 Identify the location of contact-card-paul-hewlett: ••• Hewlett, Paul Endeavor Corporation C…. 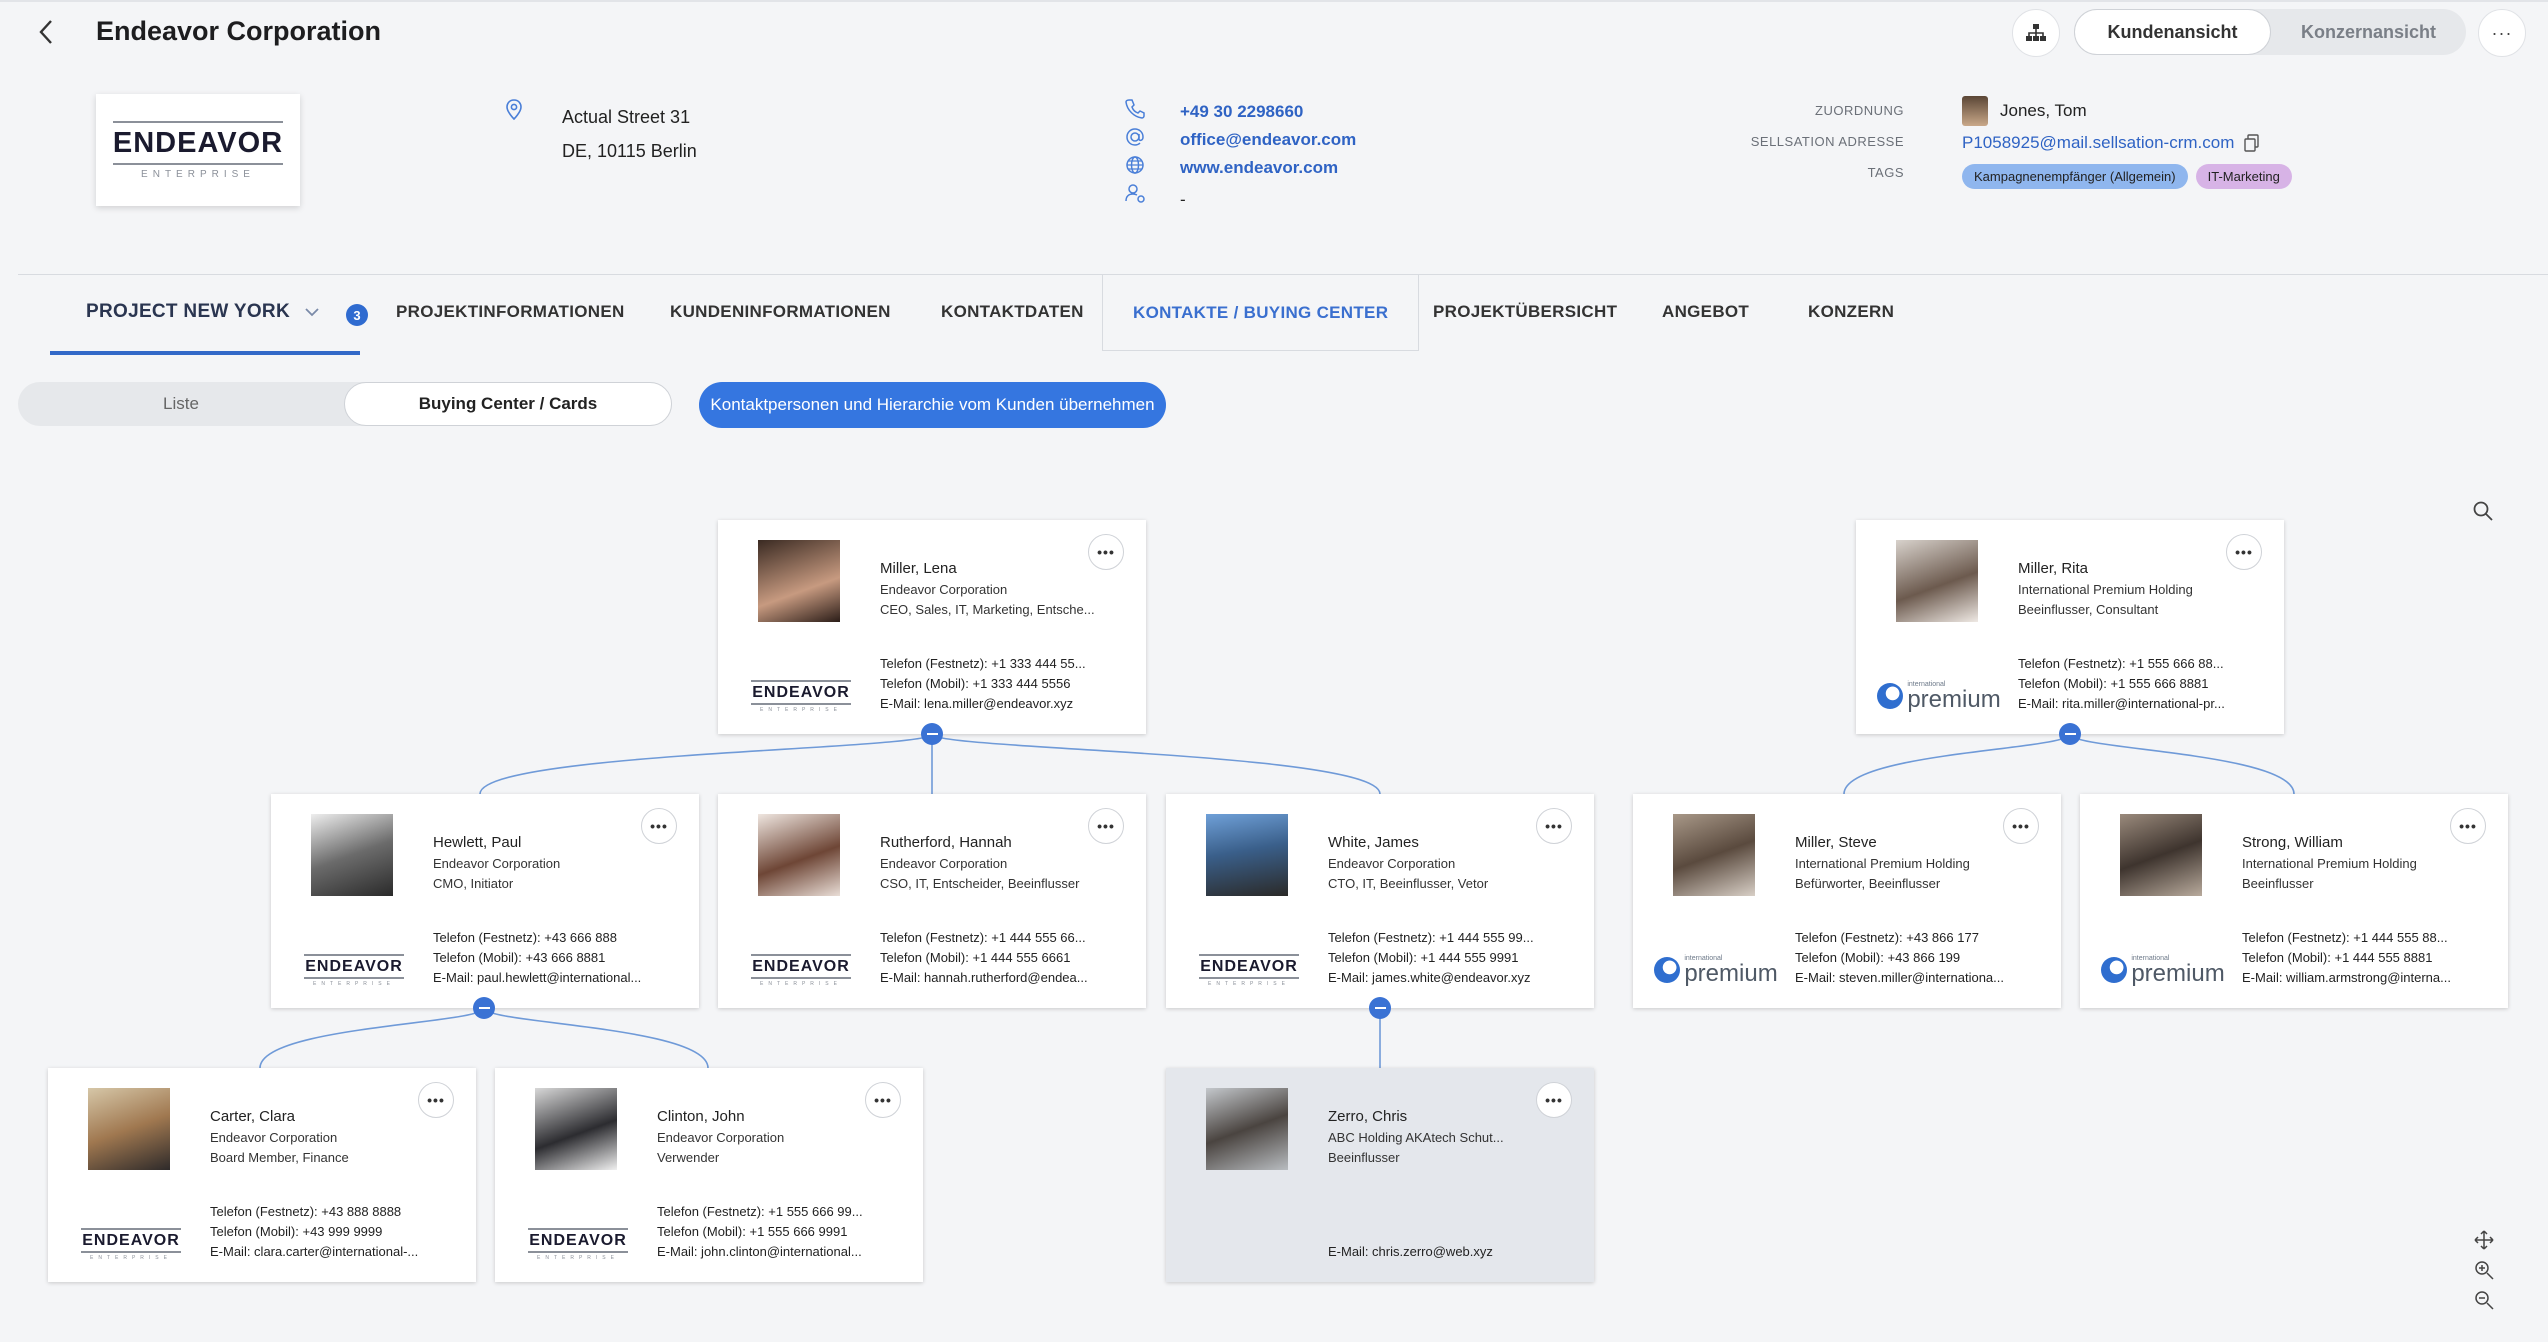
(485, 901).